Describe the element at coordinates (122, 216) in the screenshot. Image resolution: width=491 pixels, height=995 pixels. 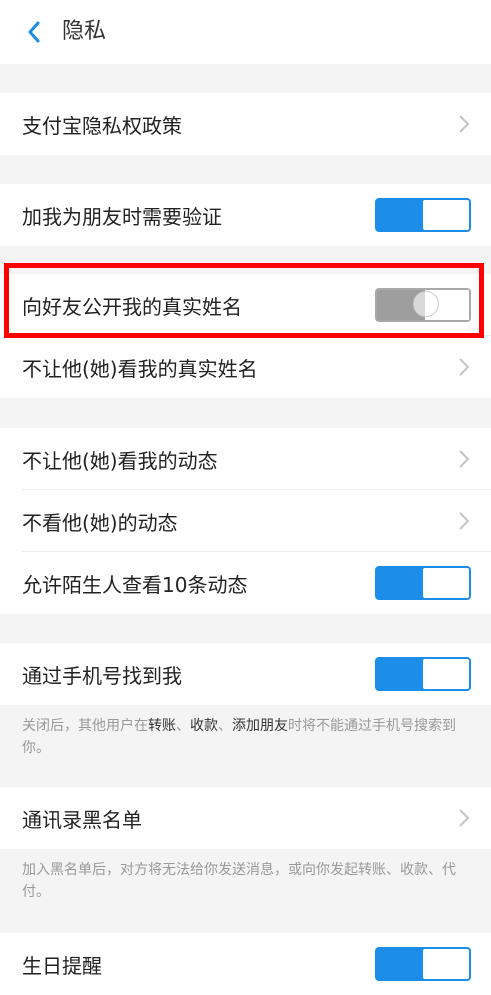
I see `row-label: 加我为朋友时需要验证` at that location.